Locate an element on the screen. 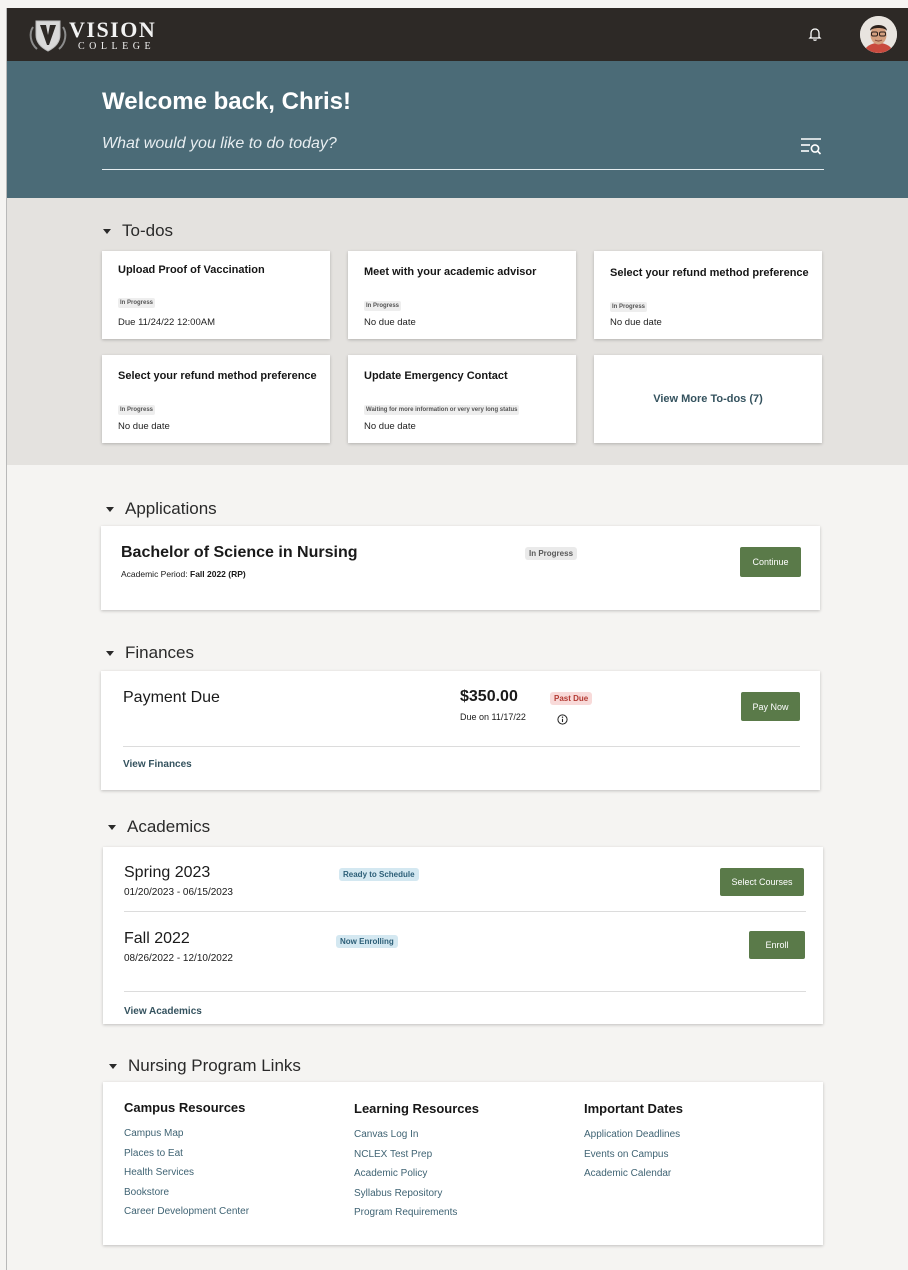 The height and width of the screenshot is (1270, 908). todos-header: To-dos is located at coordinates (138, 231).